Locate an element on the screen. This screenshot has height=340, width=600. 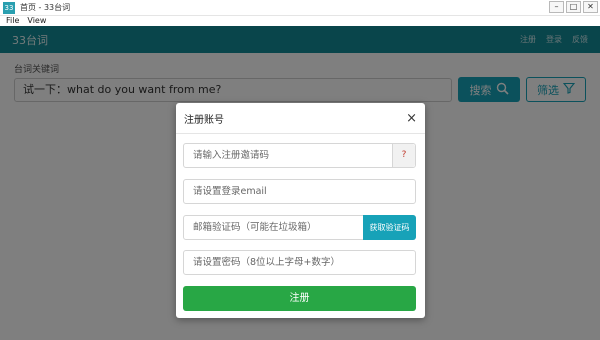
maximize-button: □ is located at coordinates (573, 7).